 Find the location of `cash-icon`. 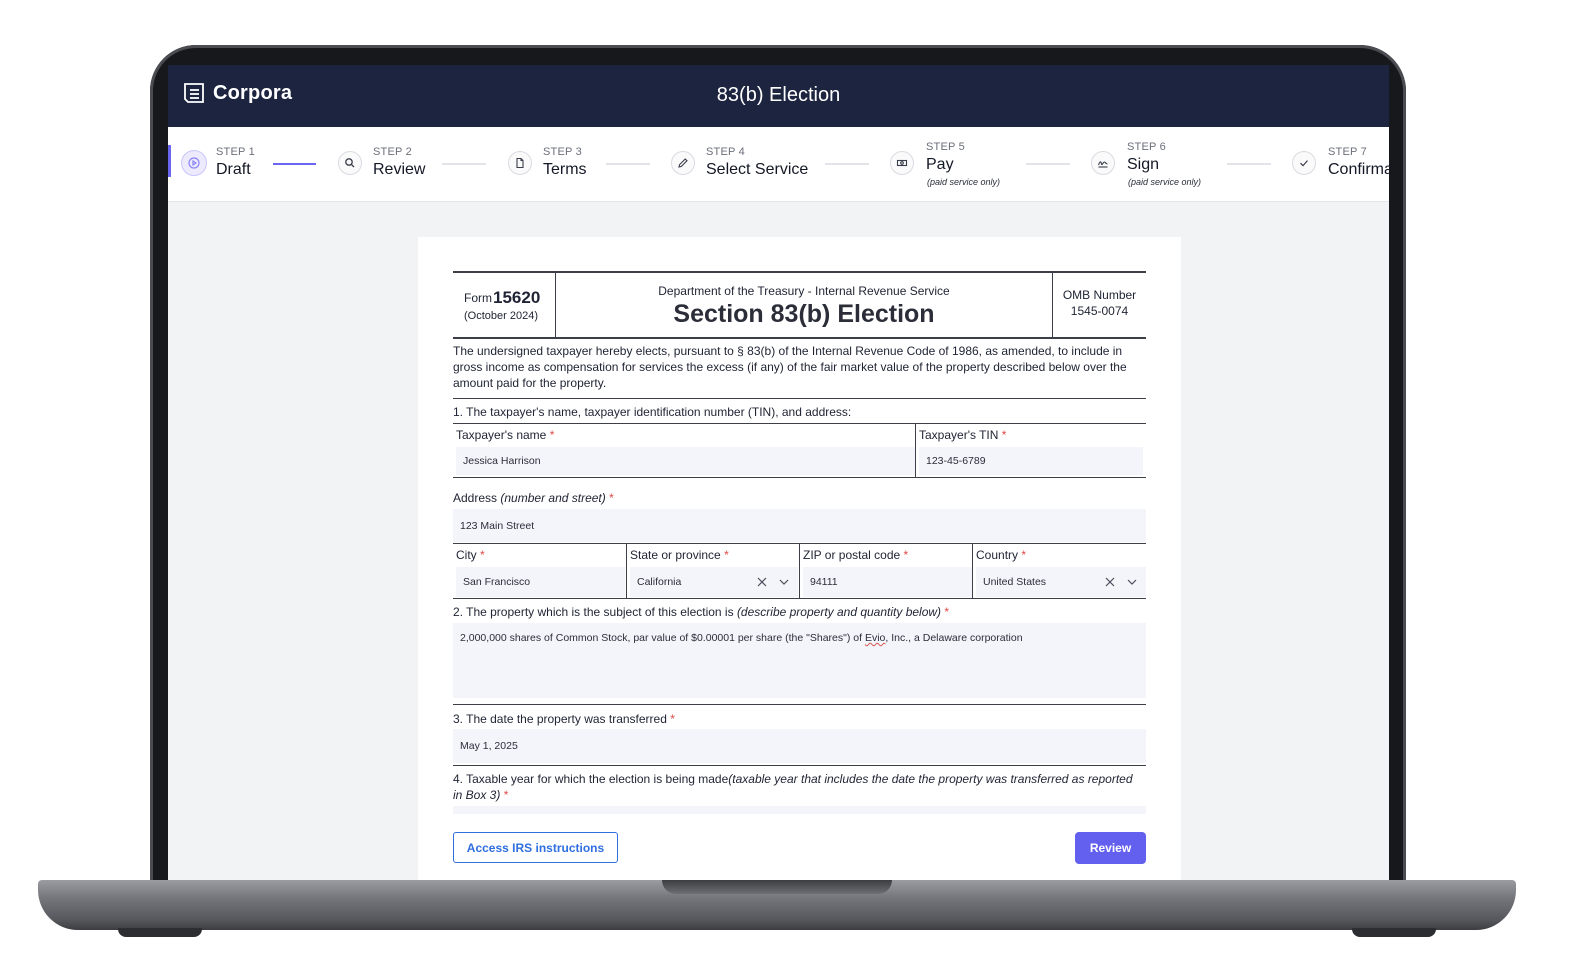

cash-icon is located at coordinates (902, 163).